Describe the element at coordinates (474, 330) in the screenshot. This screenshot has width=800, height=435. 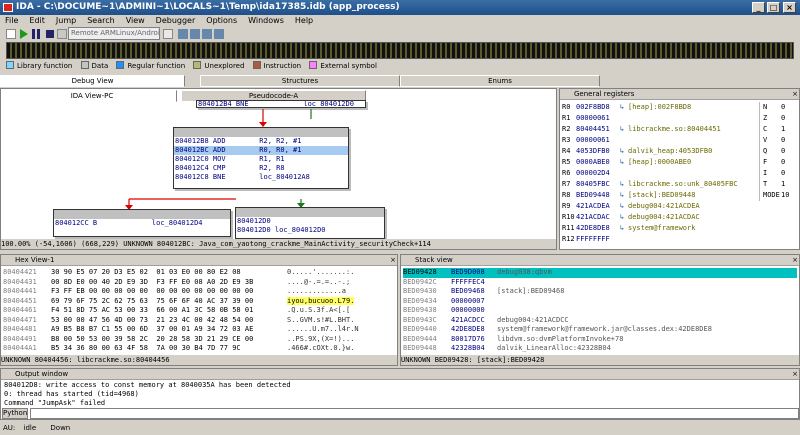
I see `stack-value: 42DE8DE8` at that location.